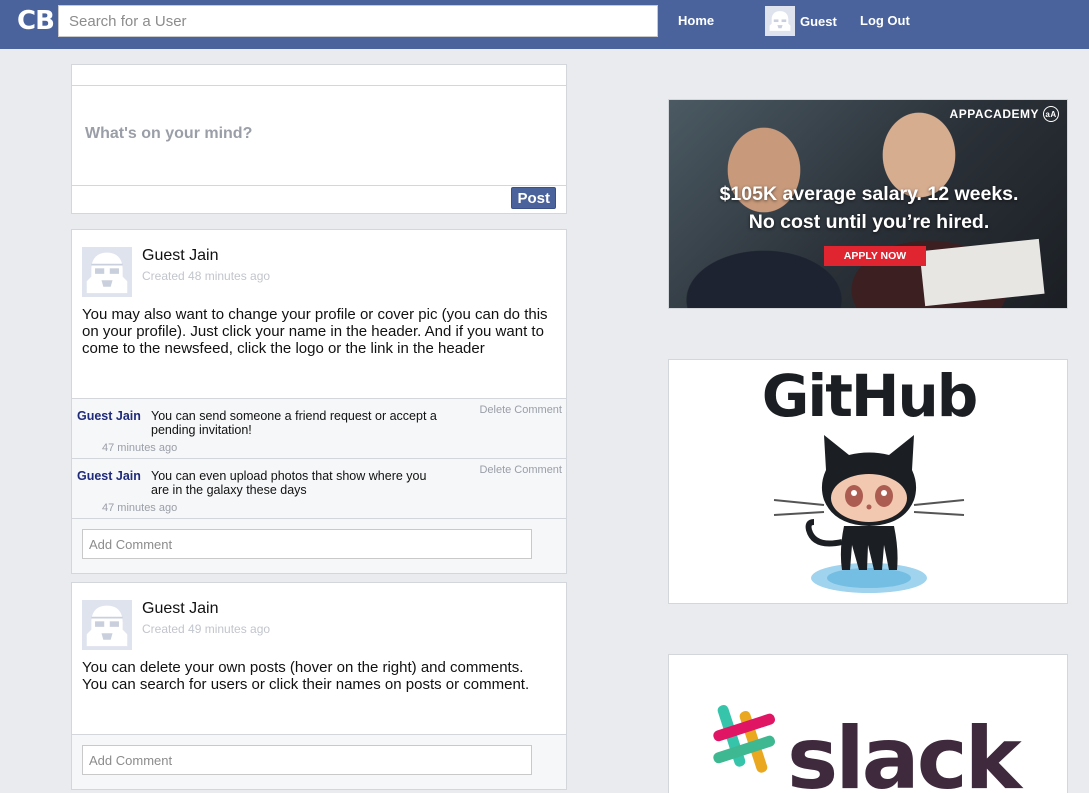  Describe the element at coordinates (870, 396) in the screenshot. I see `github-wordmark: GitHub` at that location.